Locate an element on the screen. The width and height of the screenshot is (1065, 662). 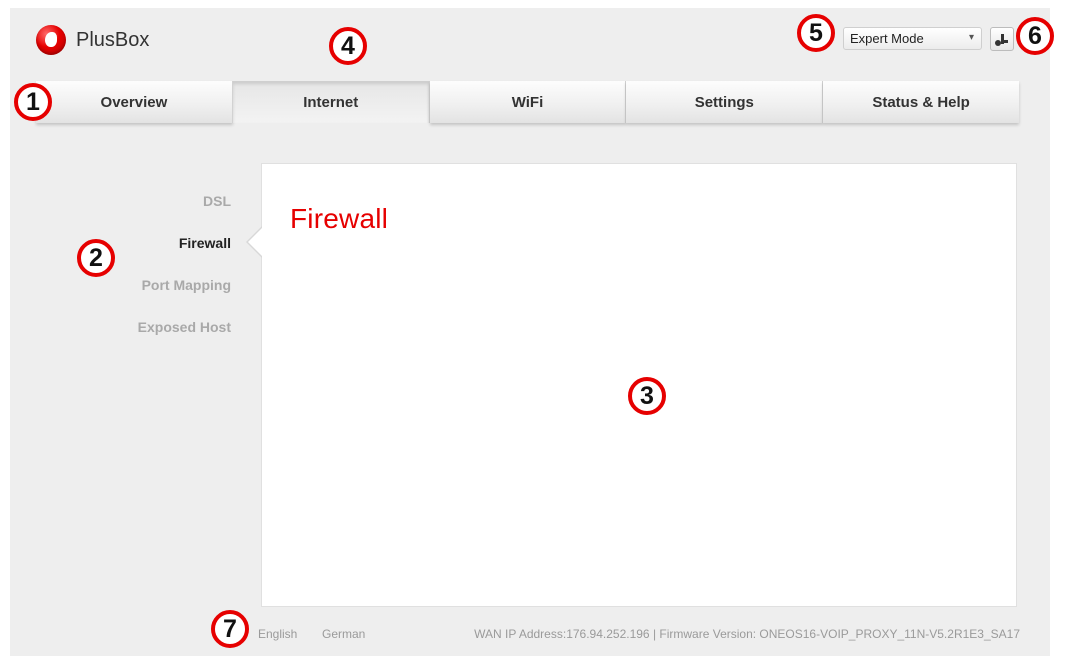
sidebar-item-dsl: DSL is located at coordinates (145, 201).